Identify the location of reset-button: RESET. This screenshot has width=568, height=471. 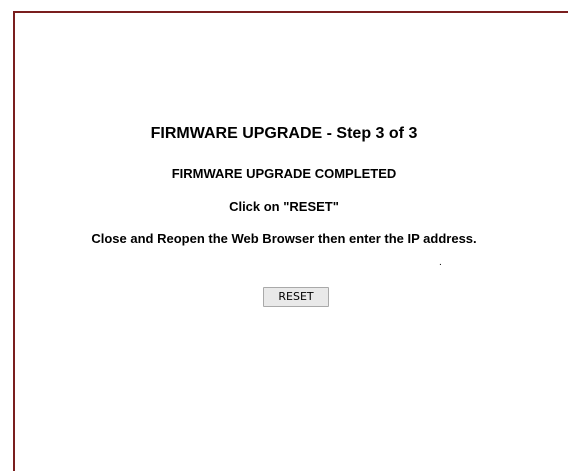
(296, 297).